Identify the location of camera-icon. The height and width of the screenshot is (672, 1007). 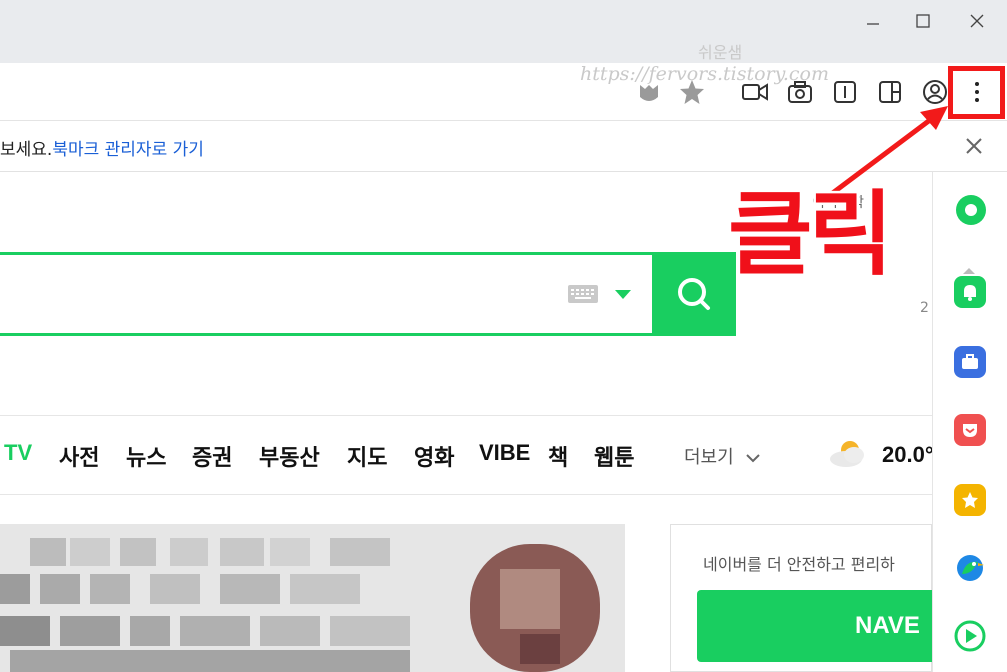
(800, 92).